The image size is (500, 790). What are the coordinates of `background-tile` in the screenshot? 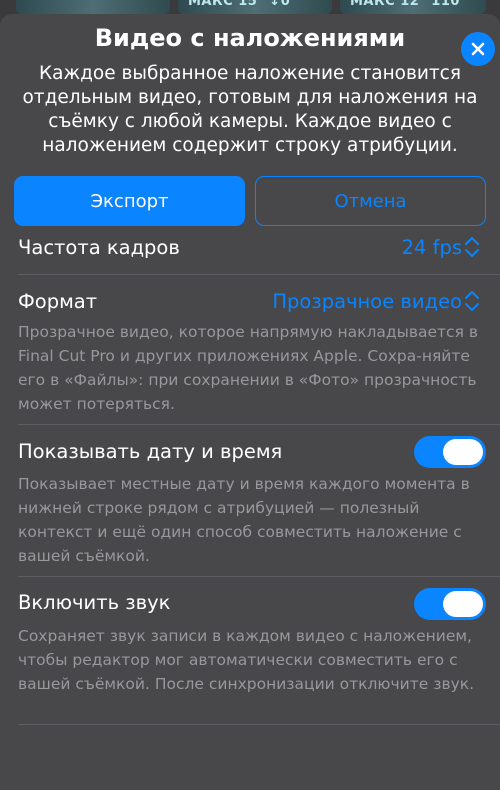 It's located at (93, 7).